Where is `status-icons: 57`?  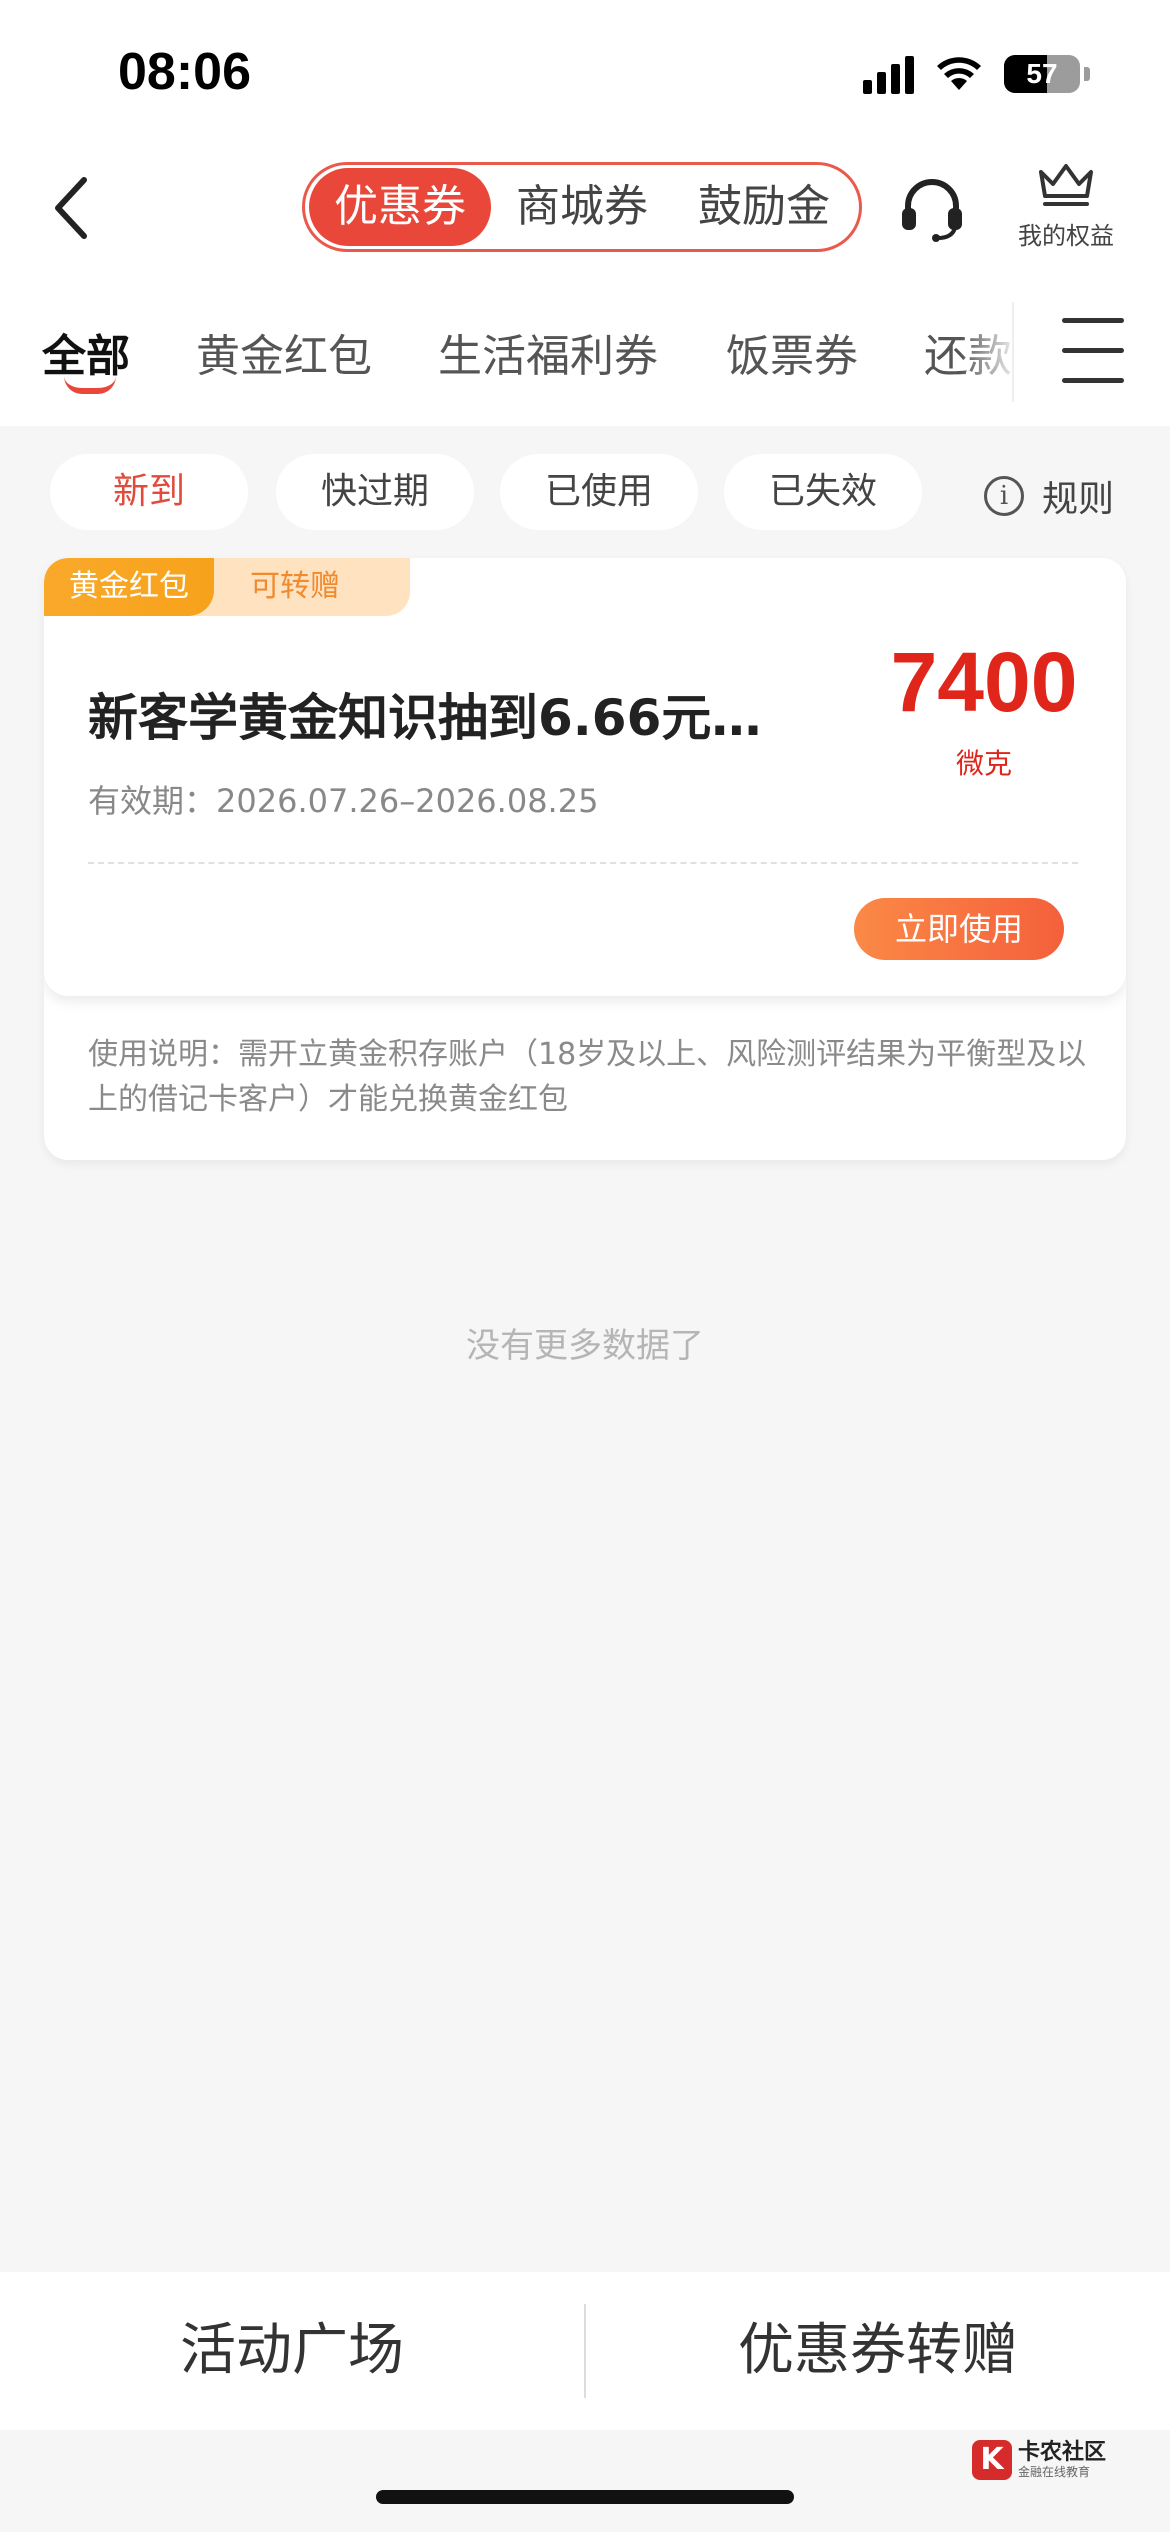 status-icons: 57 is located at coordinates (976, 74).